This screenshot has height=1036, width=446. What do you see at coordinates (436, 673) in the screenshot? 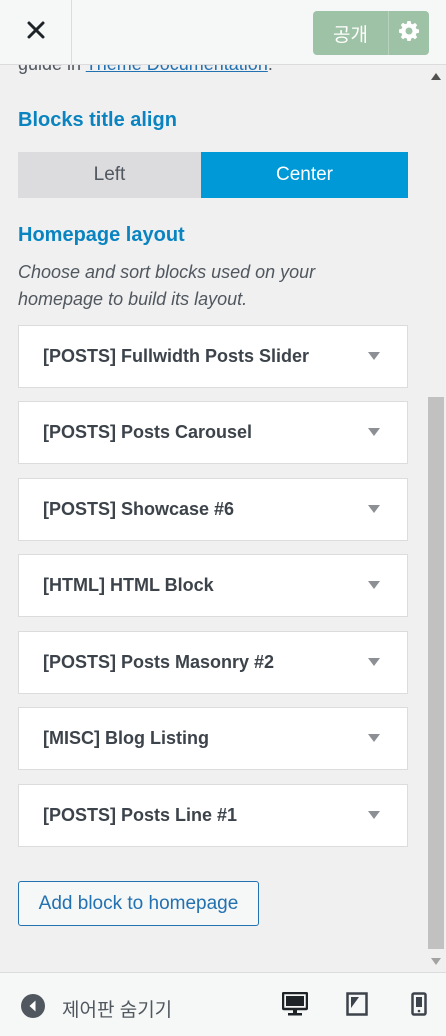
I see `scrollbar-thumb` at bounding box center [436, 673].